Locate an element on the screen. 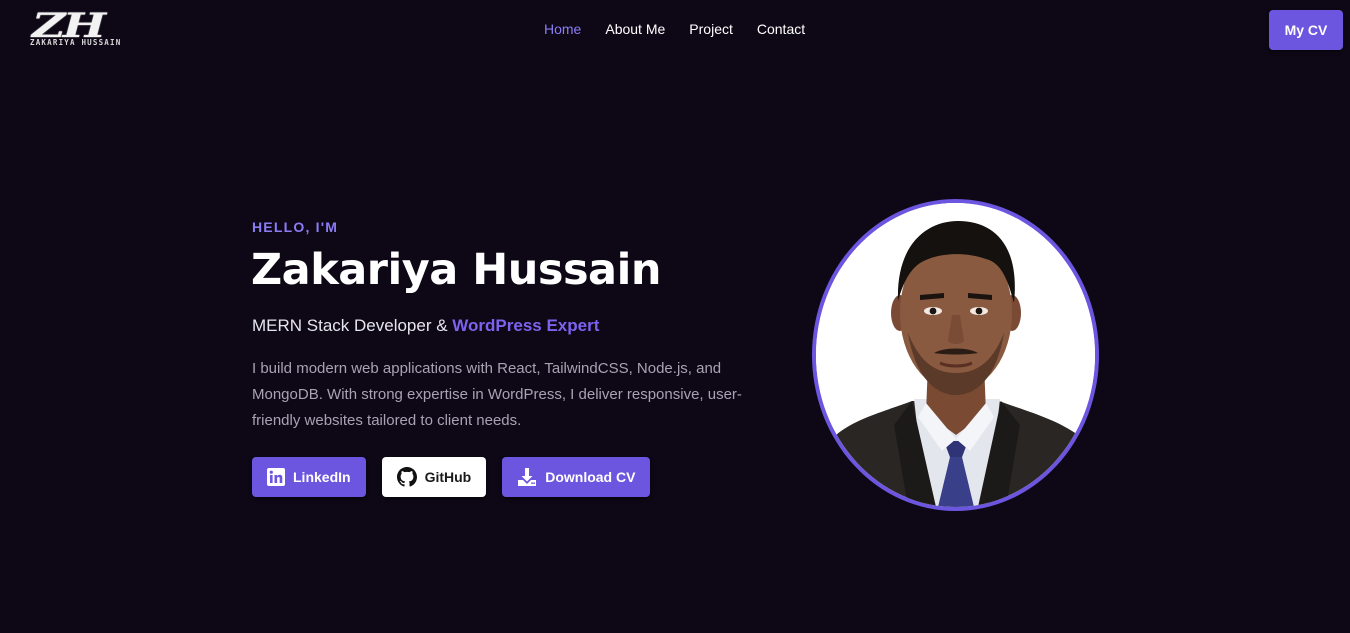 Image resolution: width=1350 pixels, height=633 pixels. linkedin-label: LinkedIn is located at coordinates (322, 477).